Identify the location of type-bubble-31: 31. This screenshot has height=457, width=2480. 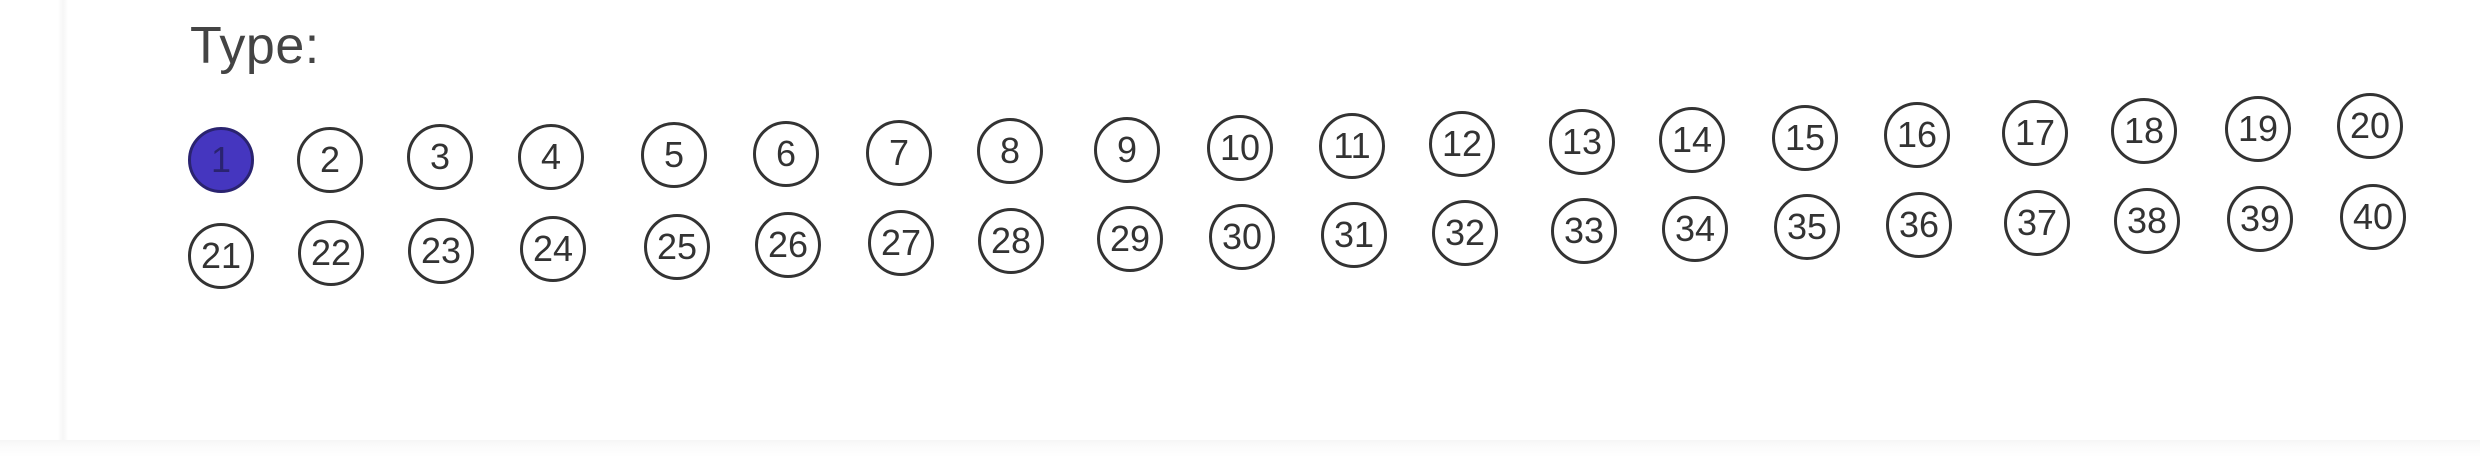
(1354, 235).